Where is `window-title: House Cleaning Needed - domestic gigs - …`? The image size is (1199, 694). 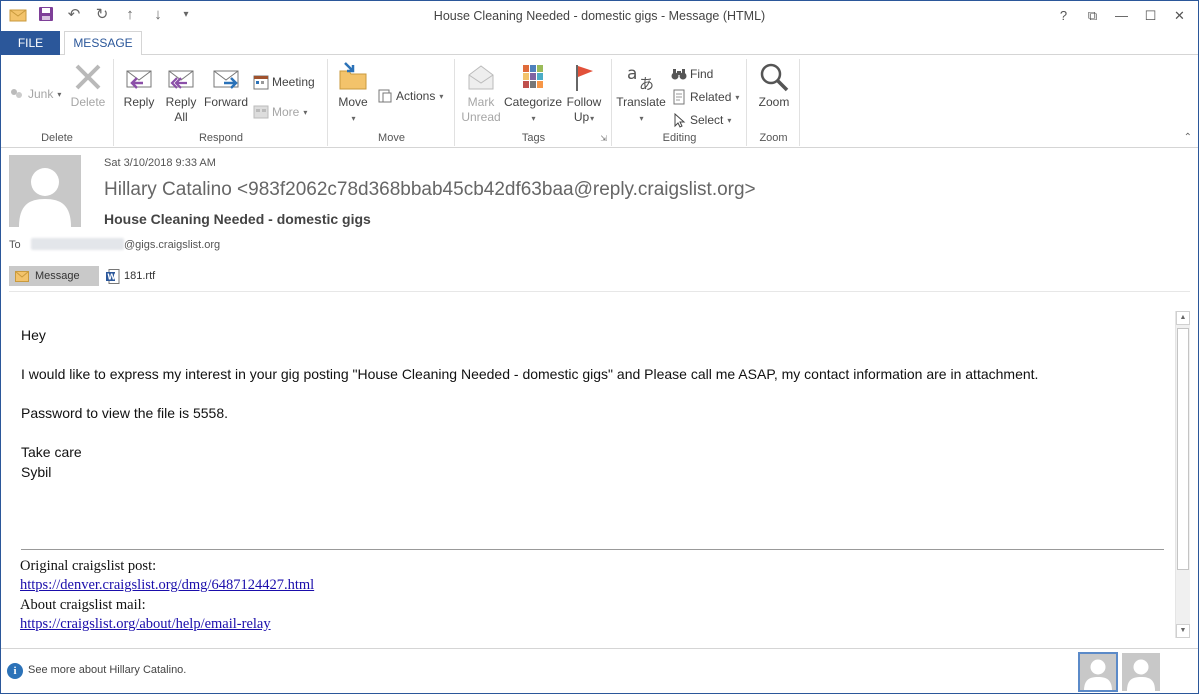
window-title: House Cleaning Needed - domestic gigs - … is located at coordinates (599, 16).